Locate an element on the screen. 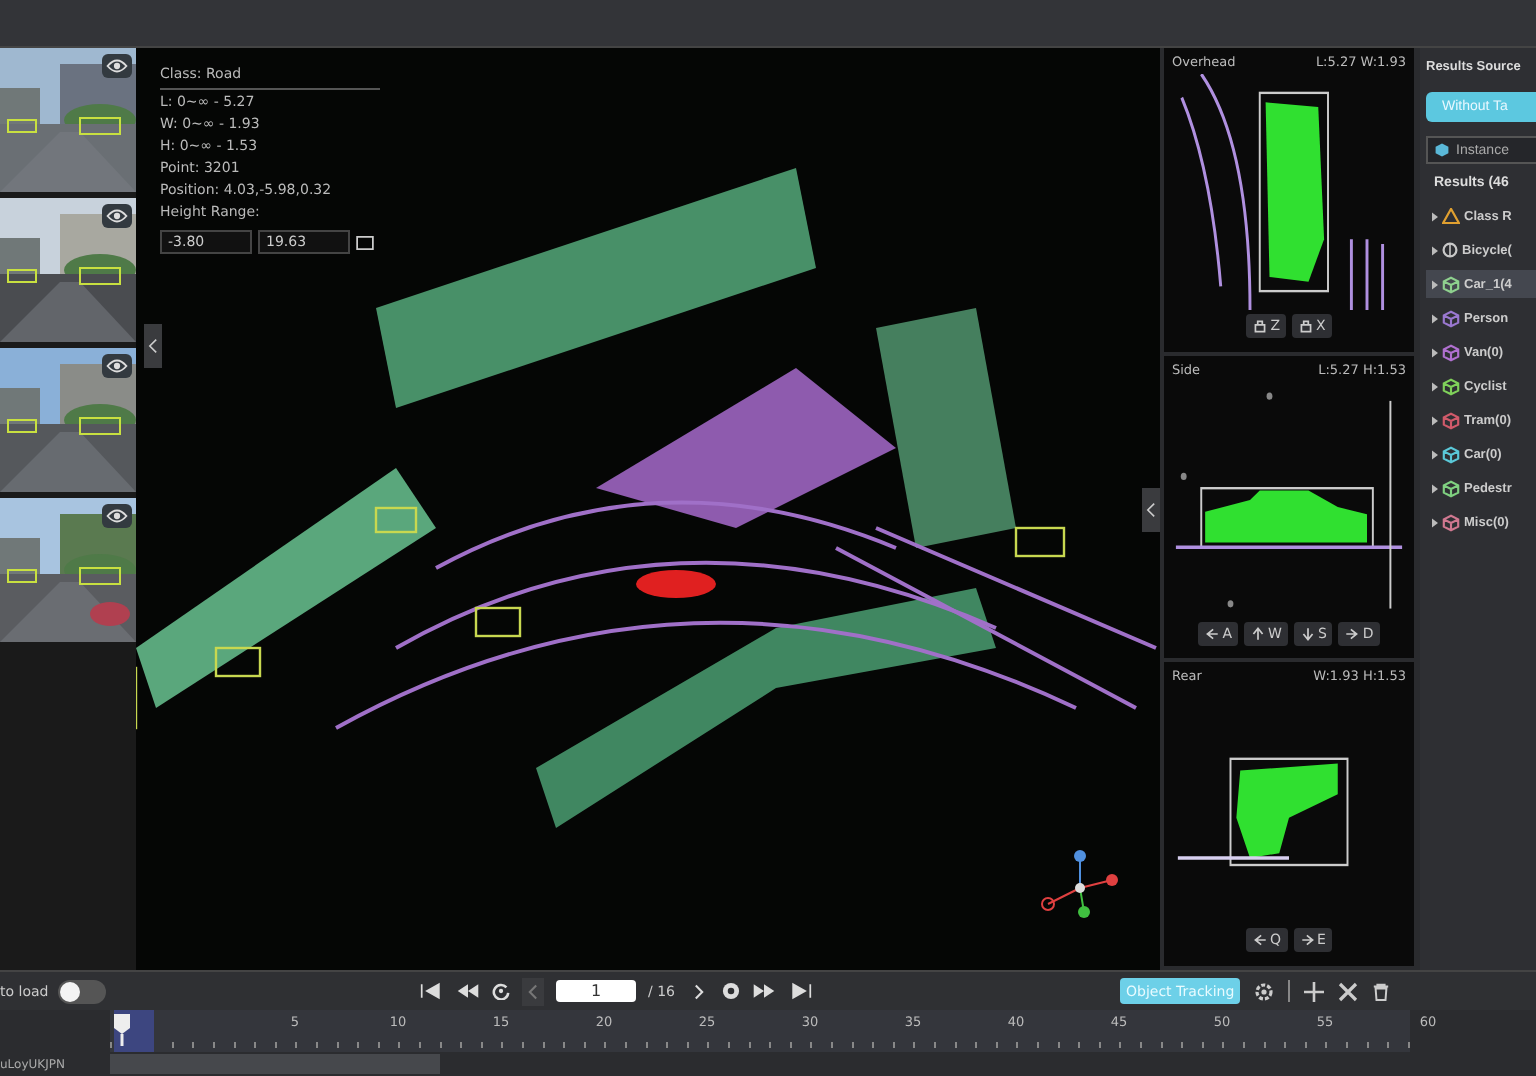  page-input: 1 is located at coordinates (596, 991).